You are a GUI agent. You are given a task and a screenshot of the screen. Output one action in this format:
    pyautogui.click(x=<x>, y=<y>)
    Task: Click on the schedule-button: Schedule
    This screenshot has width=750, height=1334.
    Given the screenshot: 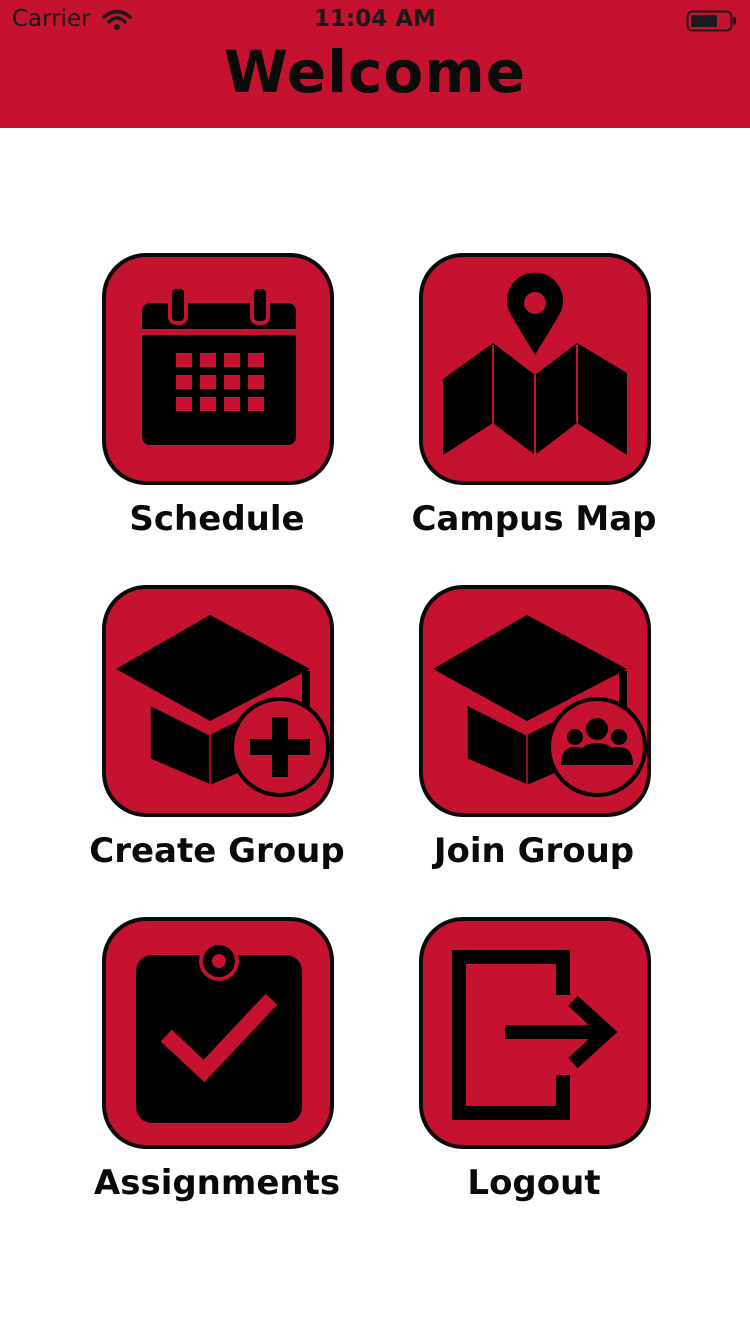 What is the action you would take?
    pyautogui.click(x=217, y=398)
    